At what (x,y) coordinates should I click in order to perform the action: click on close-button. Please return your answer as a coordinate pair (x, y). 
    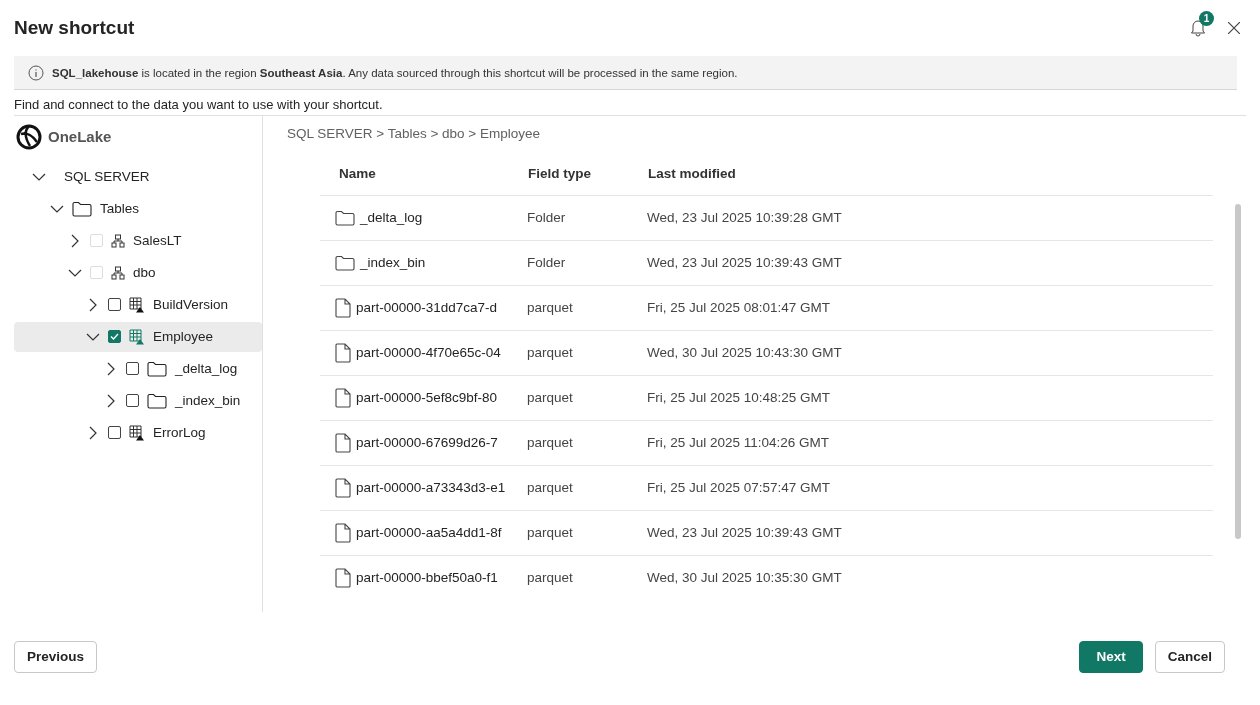
    Looking at the image, I should click on (1234, 28).